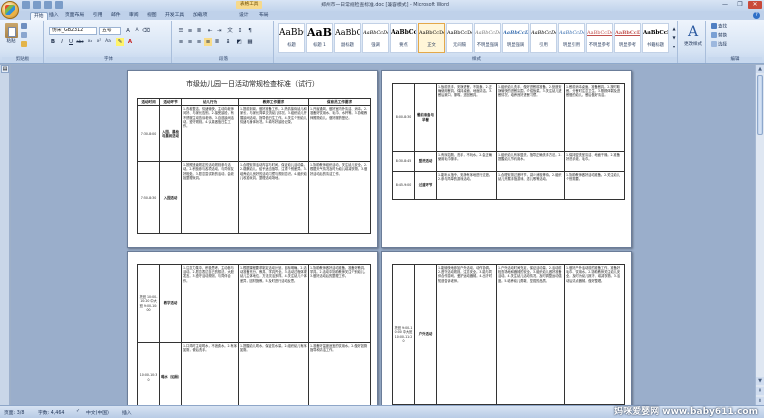 This screenshot has height=418, width=764. I want to click on style-strong: AaBbCcD要点, so click(403, 38).